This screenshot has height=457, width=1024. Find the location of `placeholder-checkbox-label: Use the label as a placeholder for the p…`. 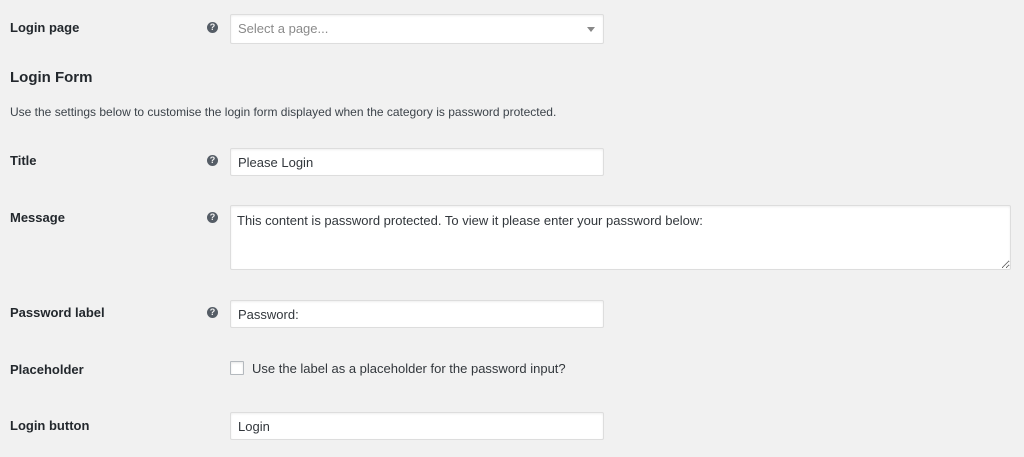

placeholder-checkbox-label: Use the label as a placeholder for the p… is located at coordinates (409, 368).